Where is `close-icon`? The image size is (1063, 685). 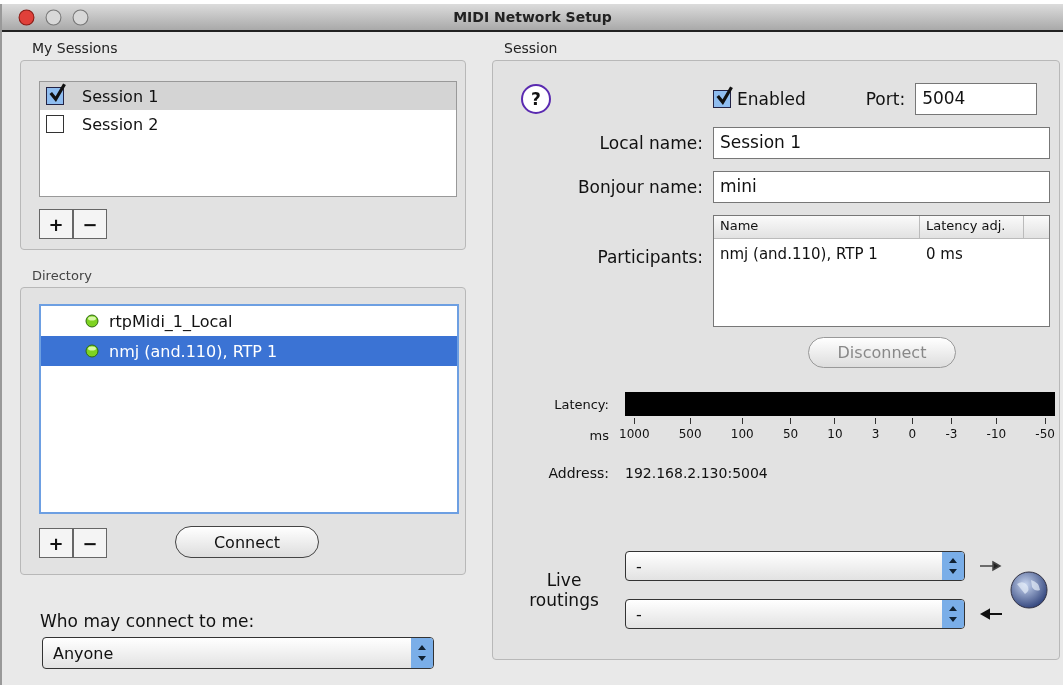
close-icon is located at coordinates (26, 17).